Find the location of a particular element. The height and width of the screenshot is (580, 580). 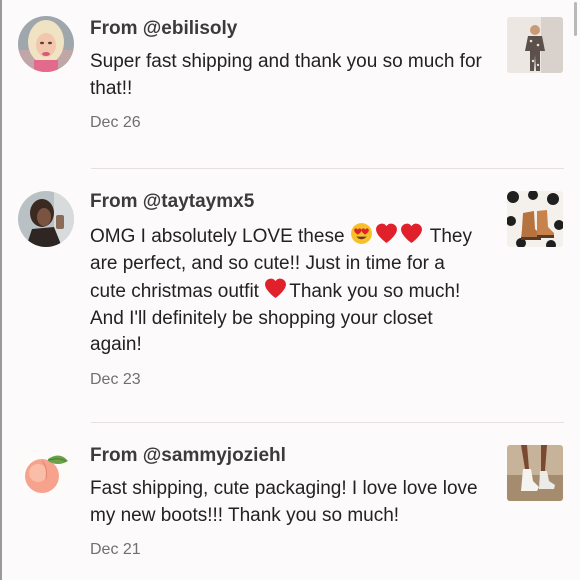

comment-author: From @taytaymx5 is located at coordinates (287, 202).